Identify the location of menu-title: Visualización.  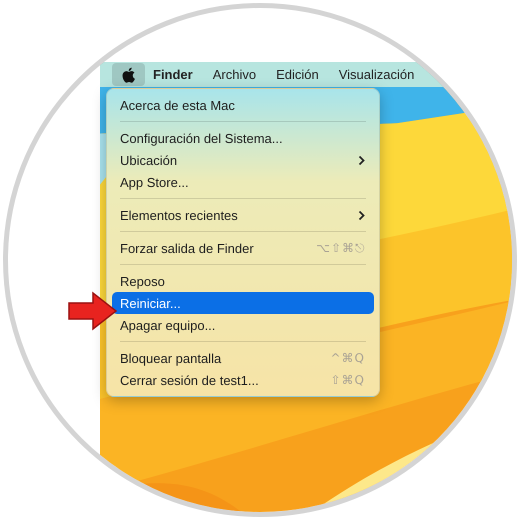
(376, 74).